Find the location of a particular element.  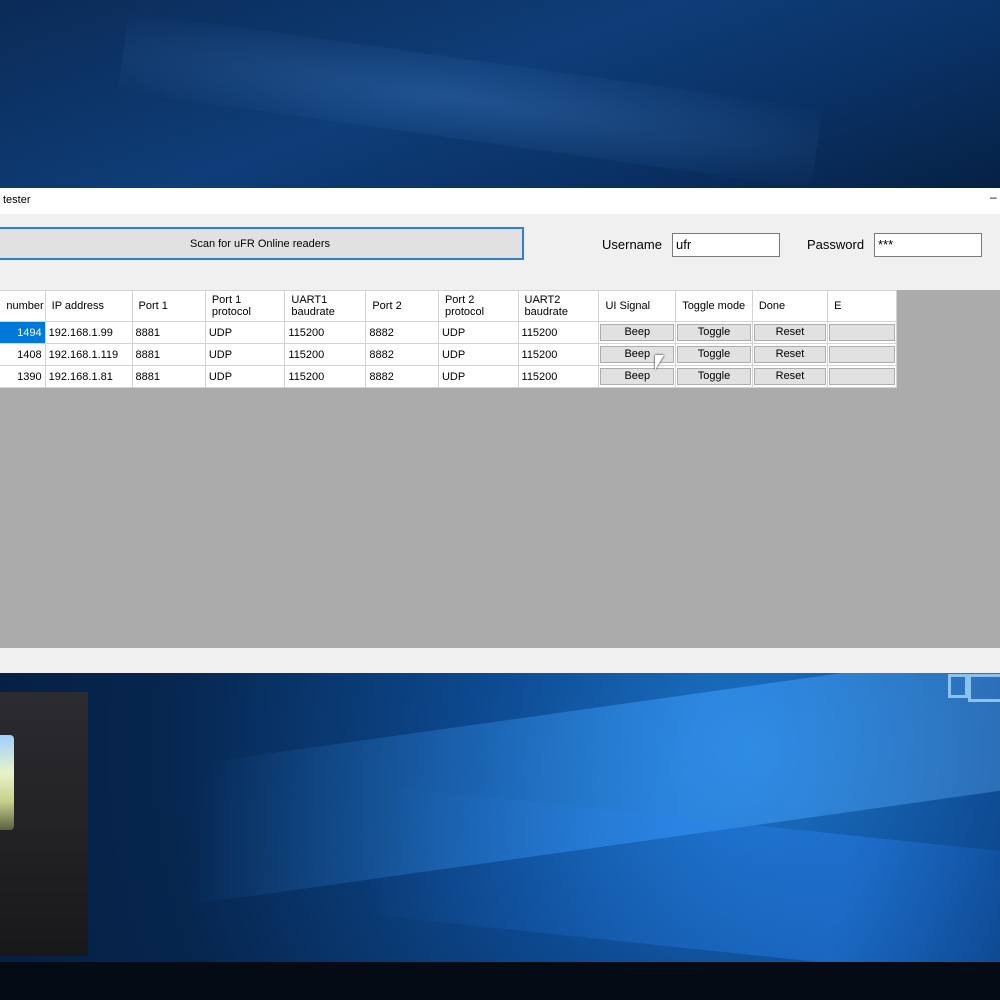

password-field: *** is located at coordinates (928, 245).